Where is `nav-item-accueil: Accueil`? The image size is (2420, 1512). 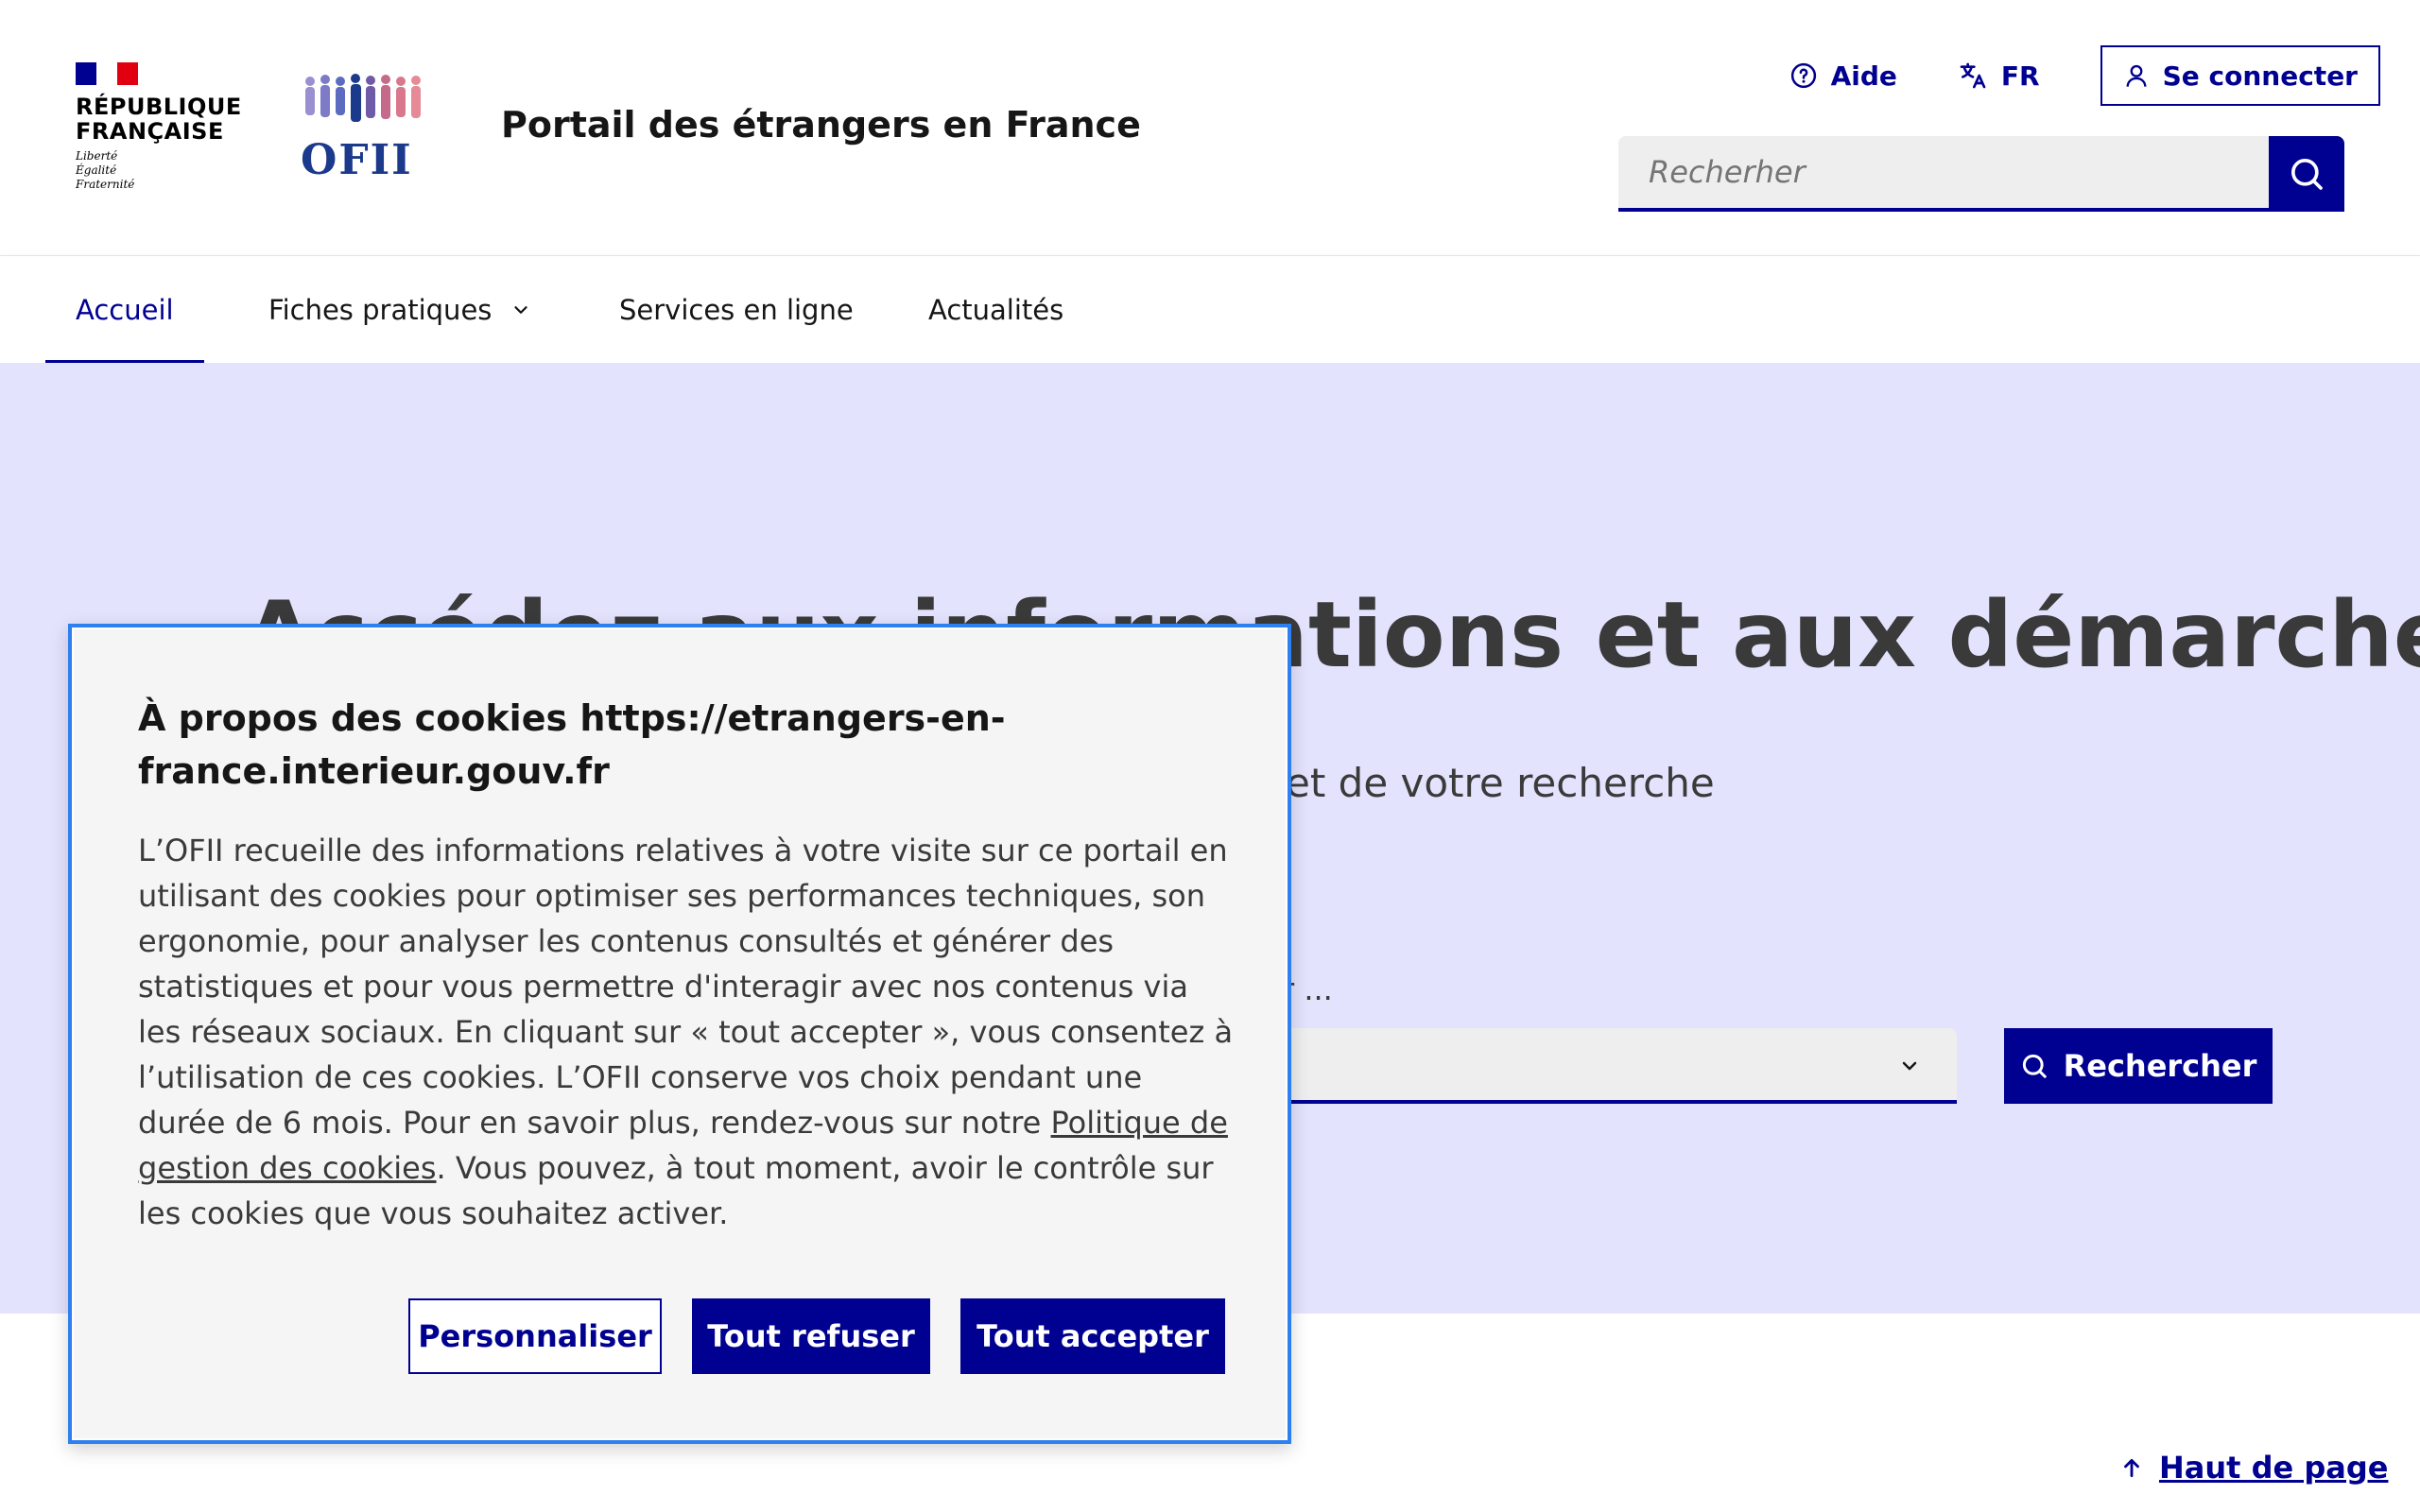 nav-item-accueil: Accueil is located at coordinates (124, 310).